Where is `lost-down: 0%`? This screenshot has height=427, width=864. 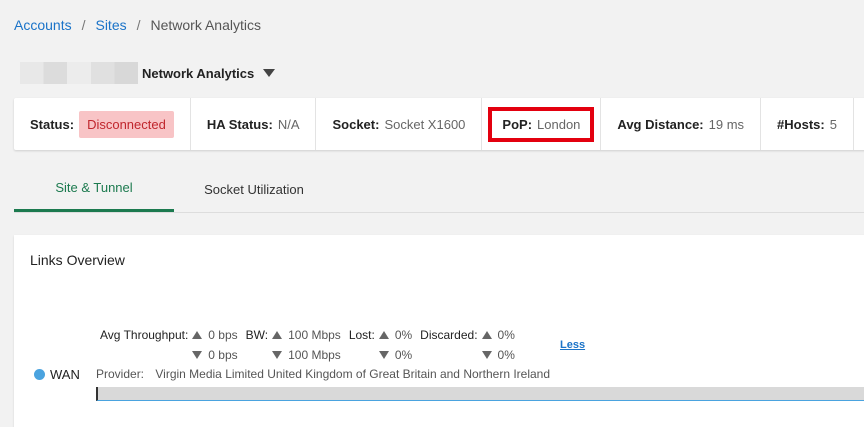
lost-down: 0% is located at coordinates (395, 355).